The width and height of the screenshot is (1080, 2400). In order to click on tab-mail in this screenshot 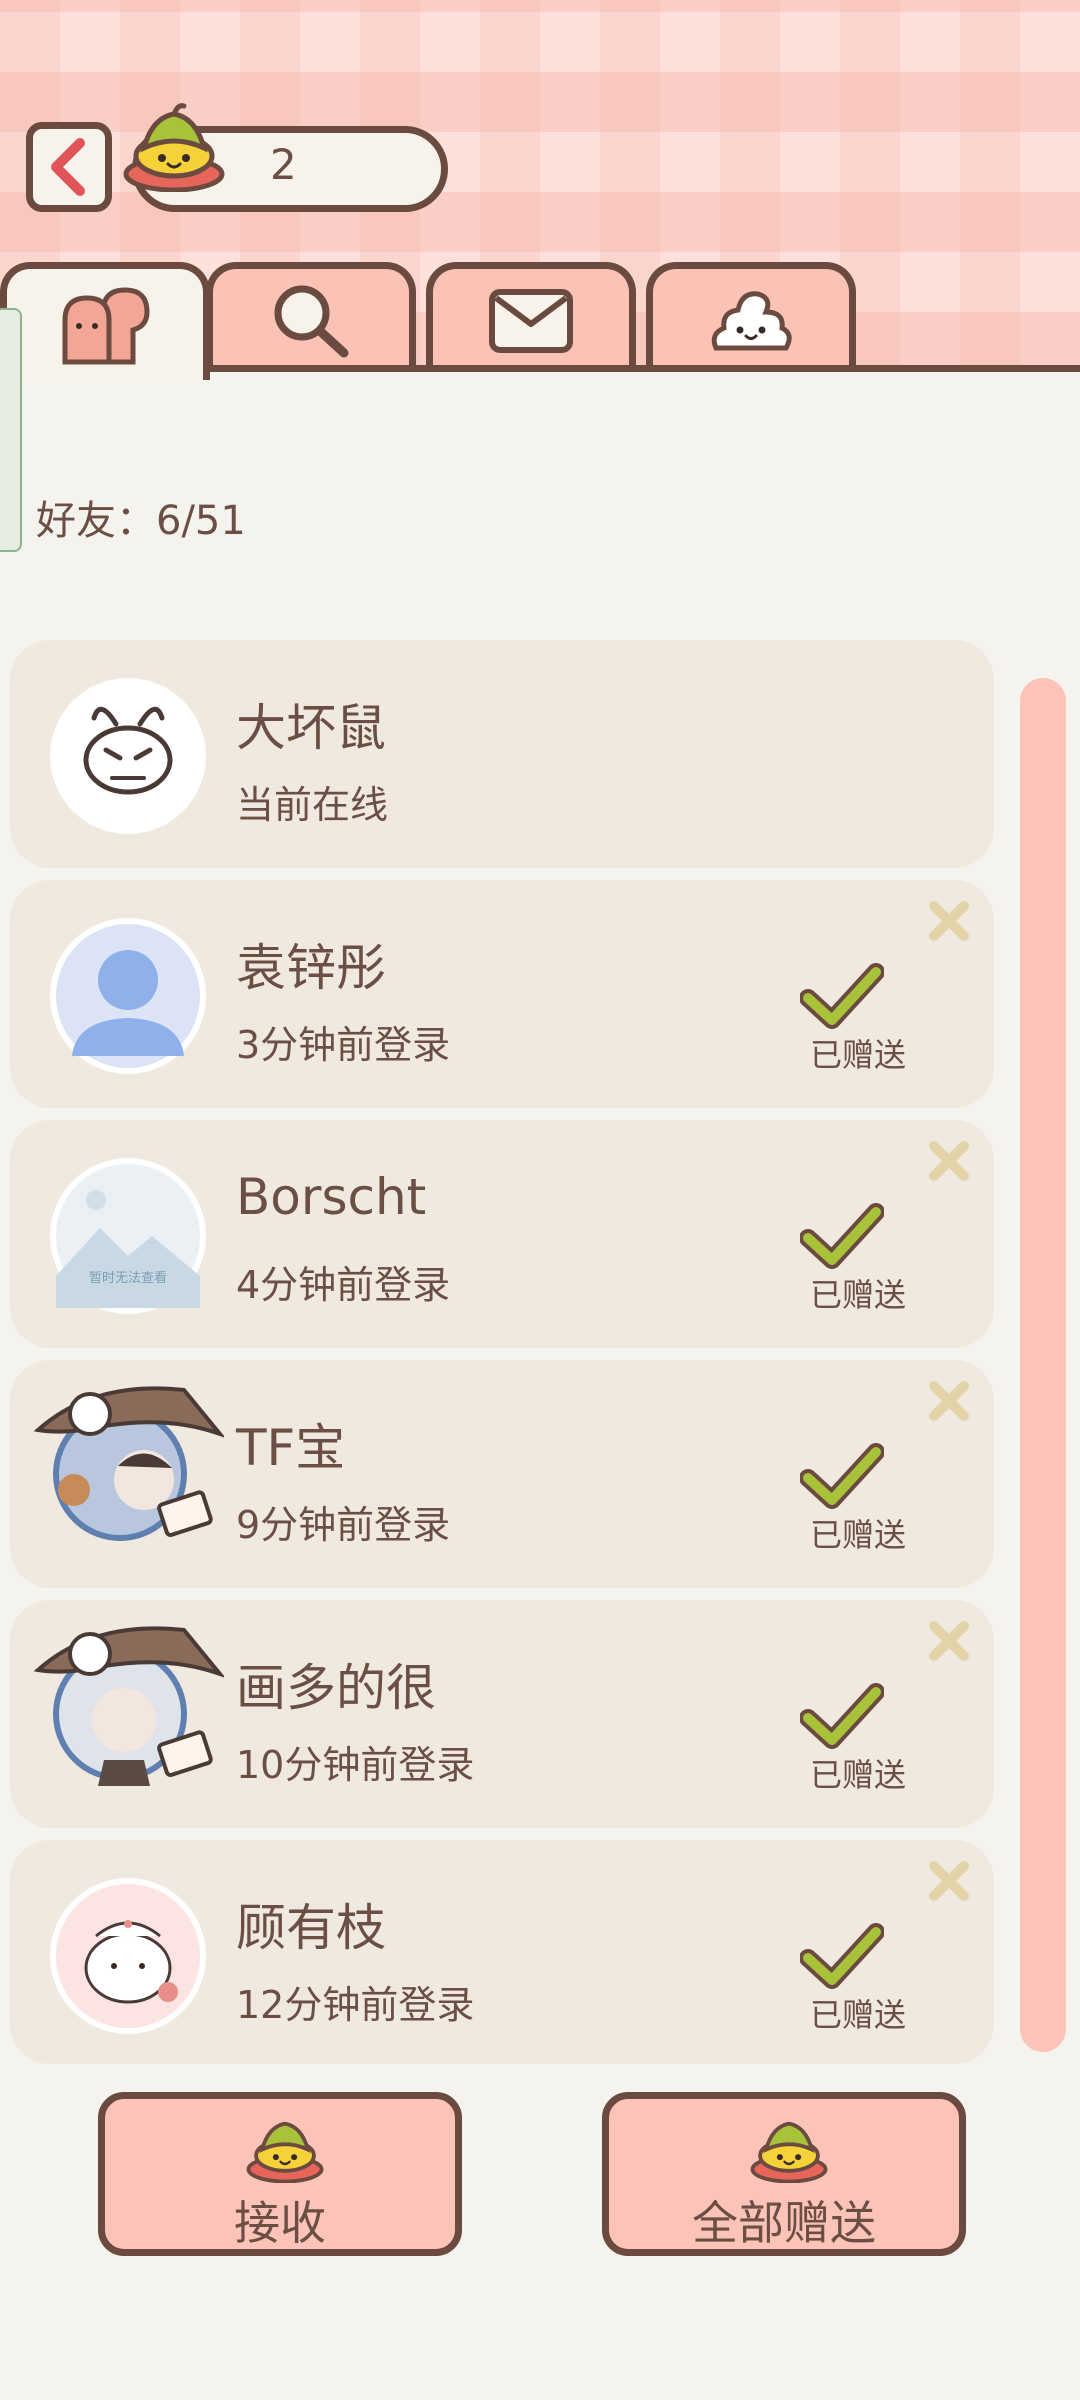, I will do `click(531, 317)`.